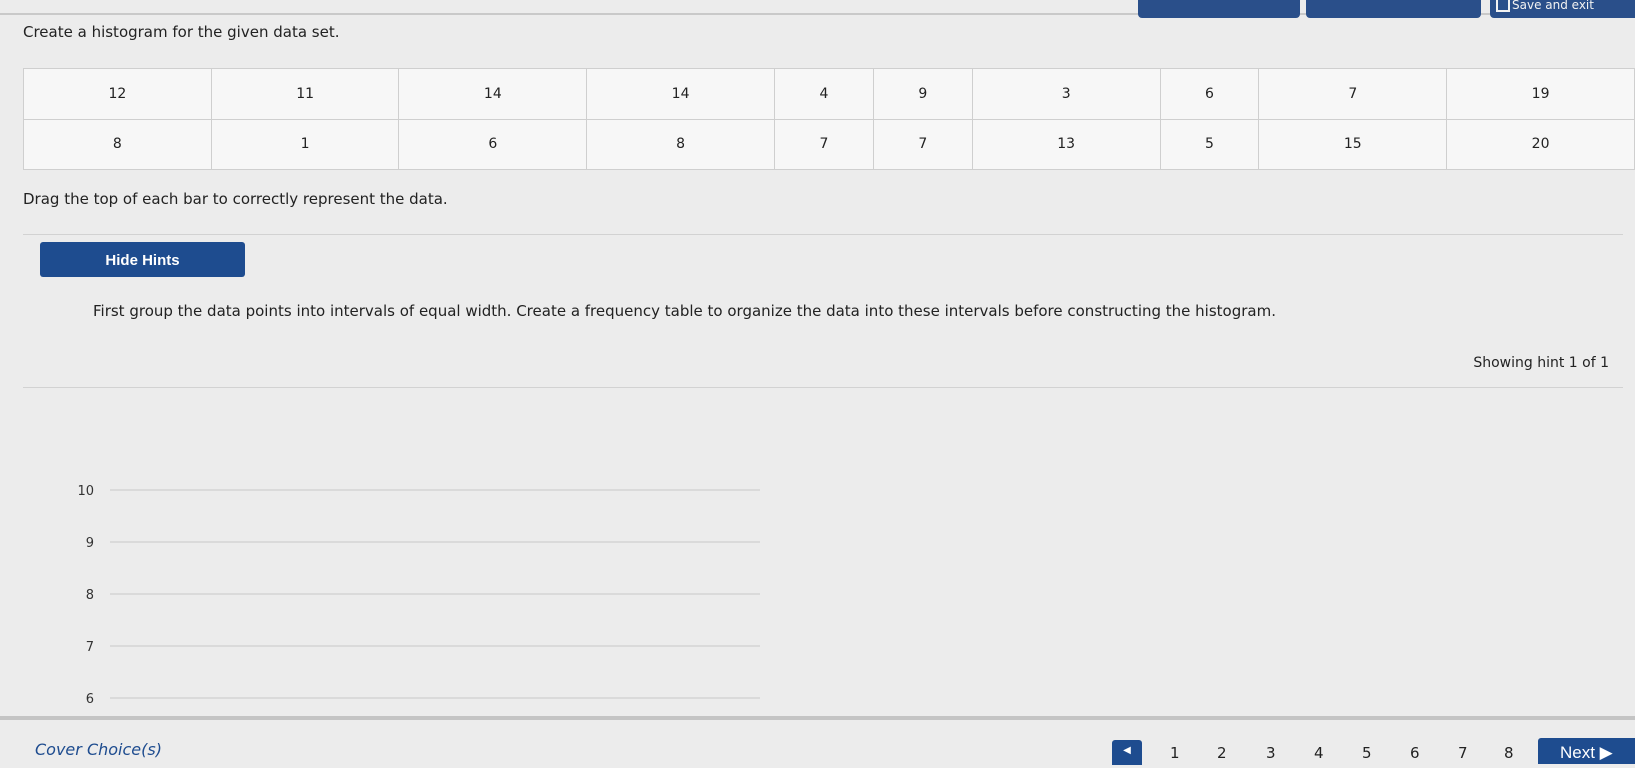 The image size is (1635, 768). Describe the element at coordinates (1393, 9) in the screenshot. I see `line-reader-button` at that location.